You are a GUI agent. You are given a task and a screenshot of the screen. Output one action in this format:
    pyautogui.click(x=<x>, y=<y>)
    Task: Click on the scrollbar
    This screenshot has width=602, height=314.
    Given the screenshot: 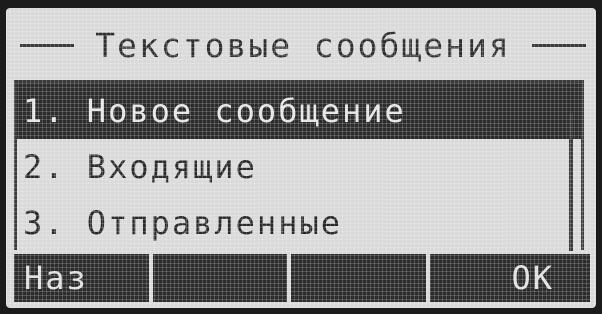 What is the action you would take?
    pyautogui.click(x=571, y=182)
    